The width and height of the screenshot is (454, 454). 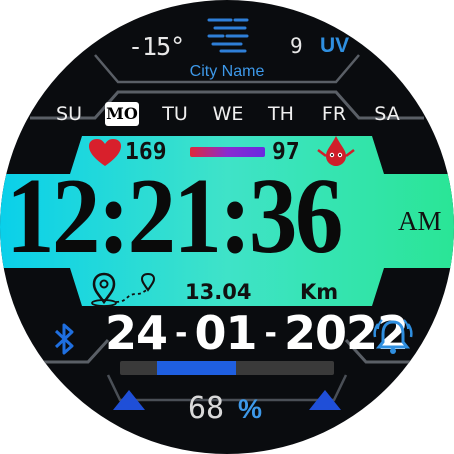 I want to click on weekday-tu: TU, so click(x=175, y=114).